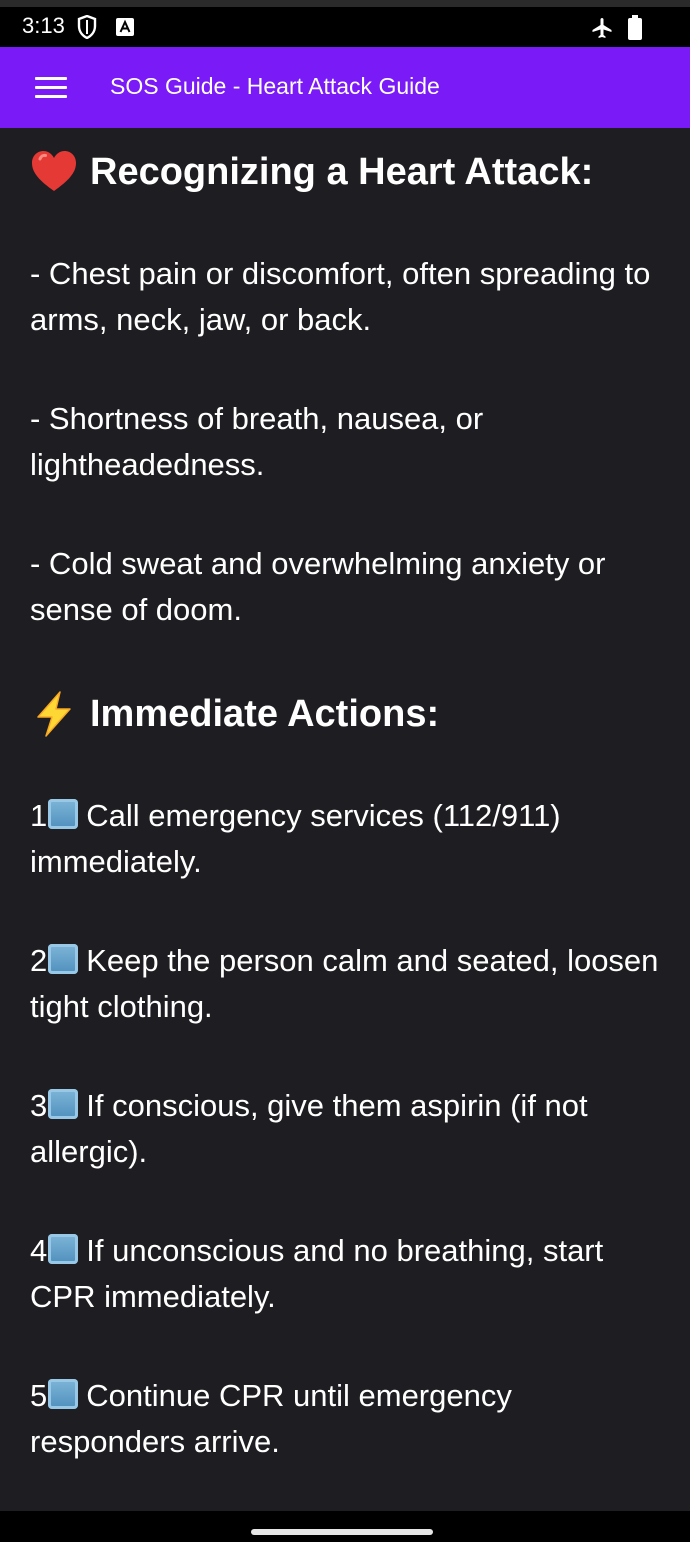  What do you see at coordinates (275, 86) in the screenshot?
I see `app-title: SOS Guide - Heart Attack Guide` at bounding box center [275, 86].